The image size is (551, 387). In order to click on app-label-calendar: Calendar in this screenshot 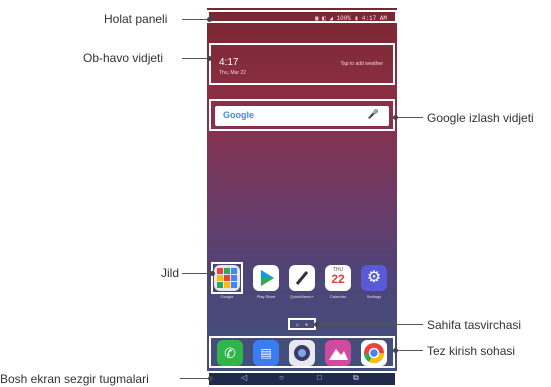, I will do `click(338, 296)`.